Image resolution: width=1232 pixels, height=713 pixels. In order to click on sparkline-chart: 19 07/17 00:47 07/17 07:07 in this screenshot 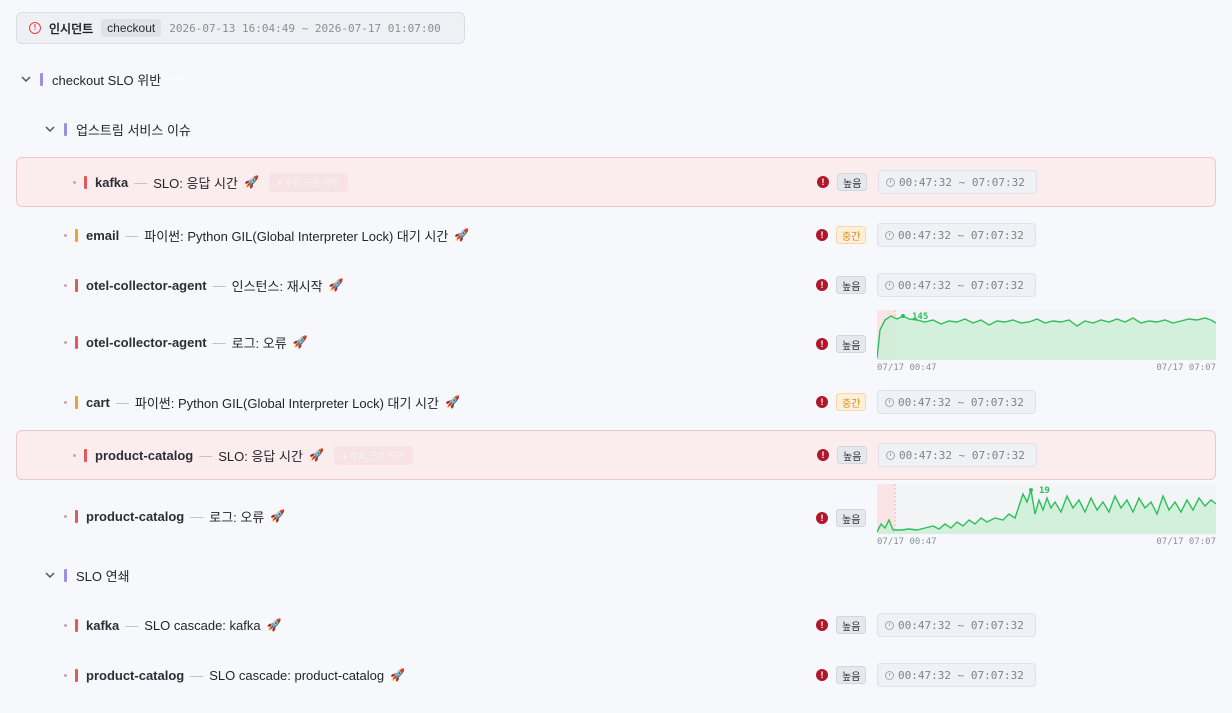, I will do `click(1046, 515)`.